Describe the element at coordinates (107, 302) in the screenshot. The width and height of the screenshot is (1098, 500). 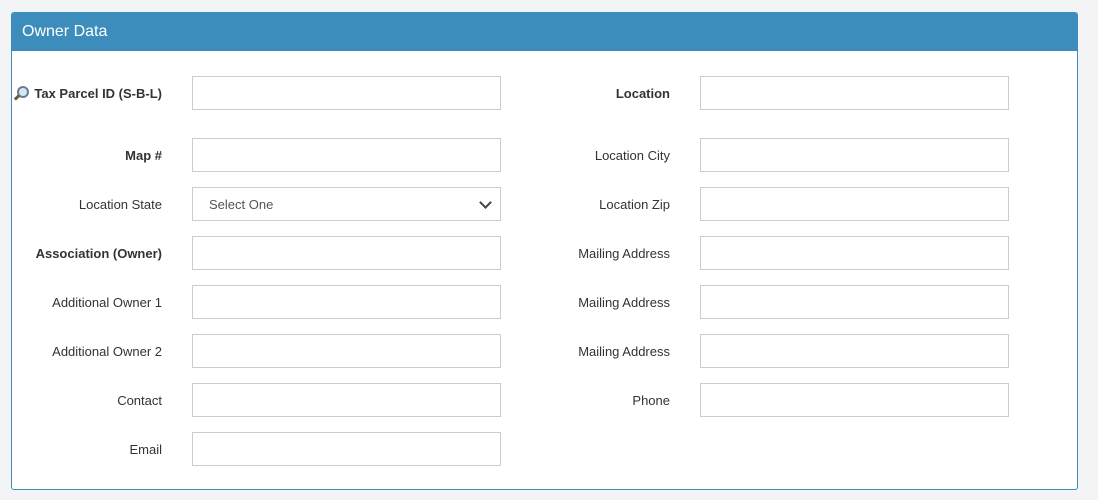
I see `additional-owner-1-label: Additional Owner 1` at that location.